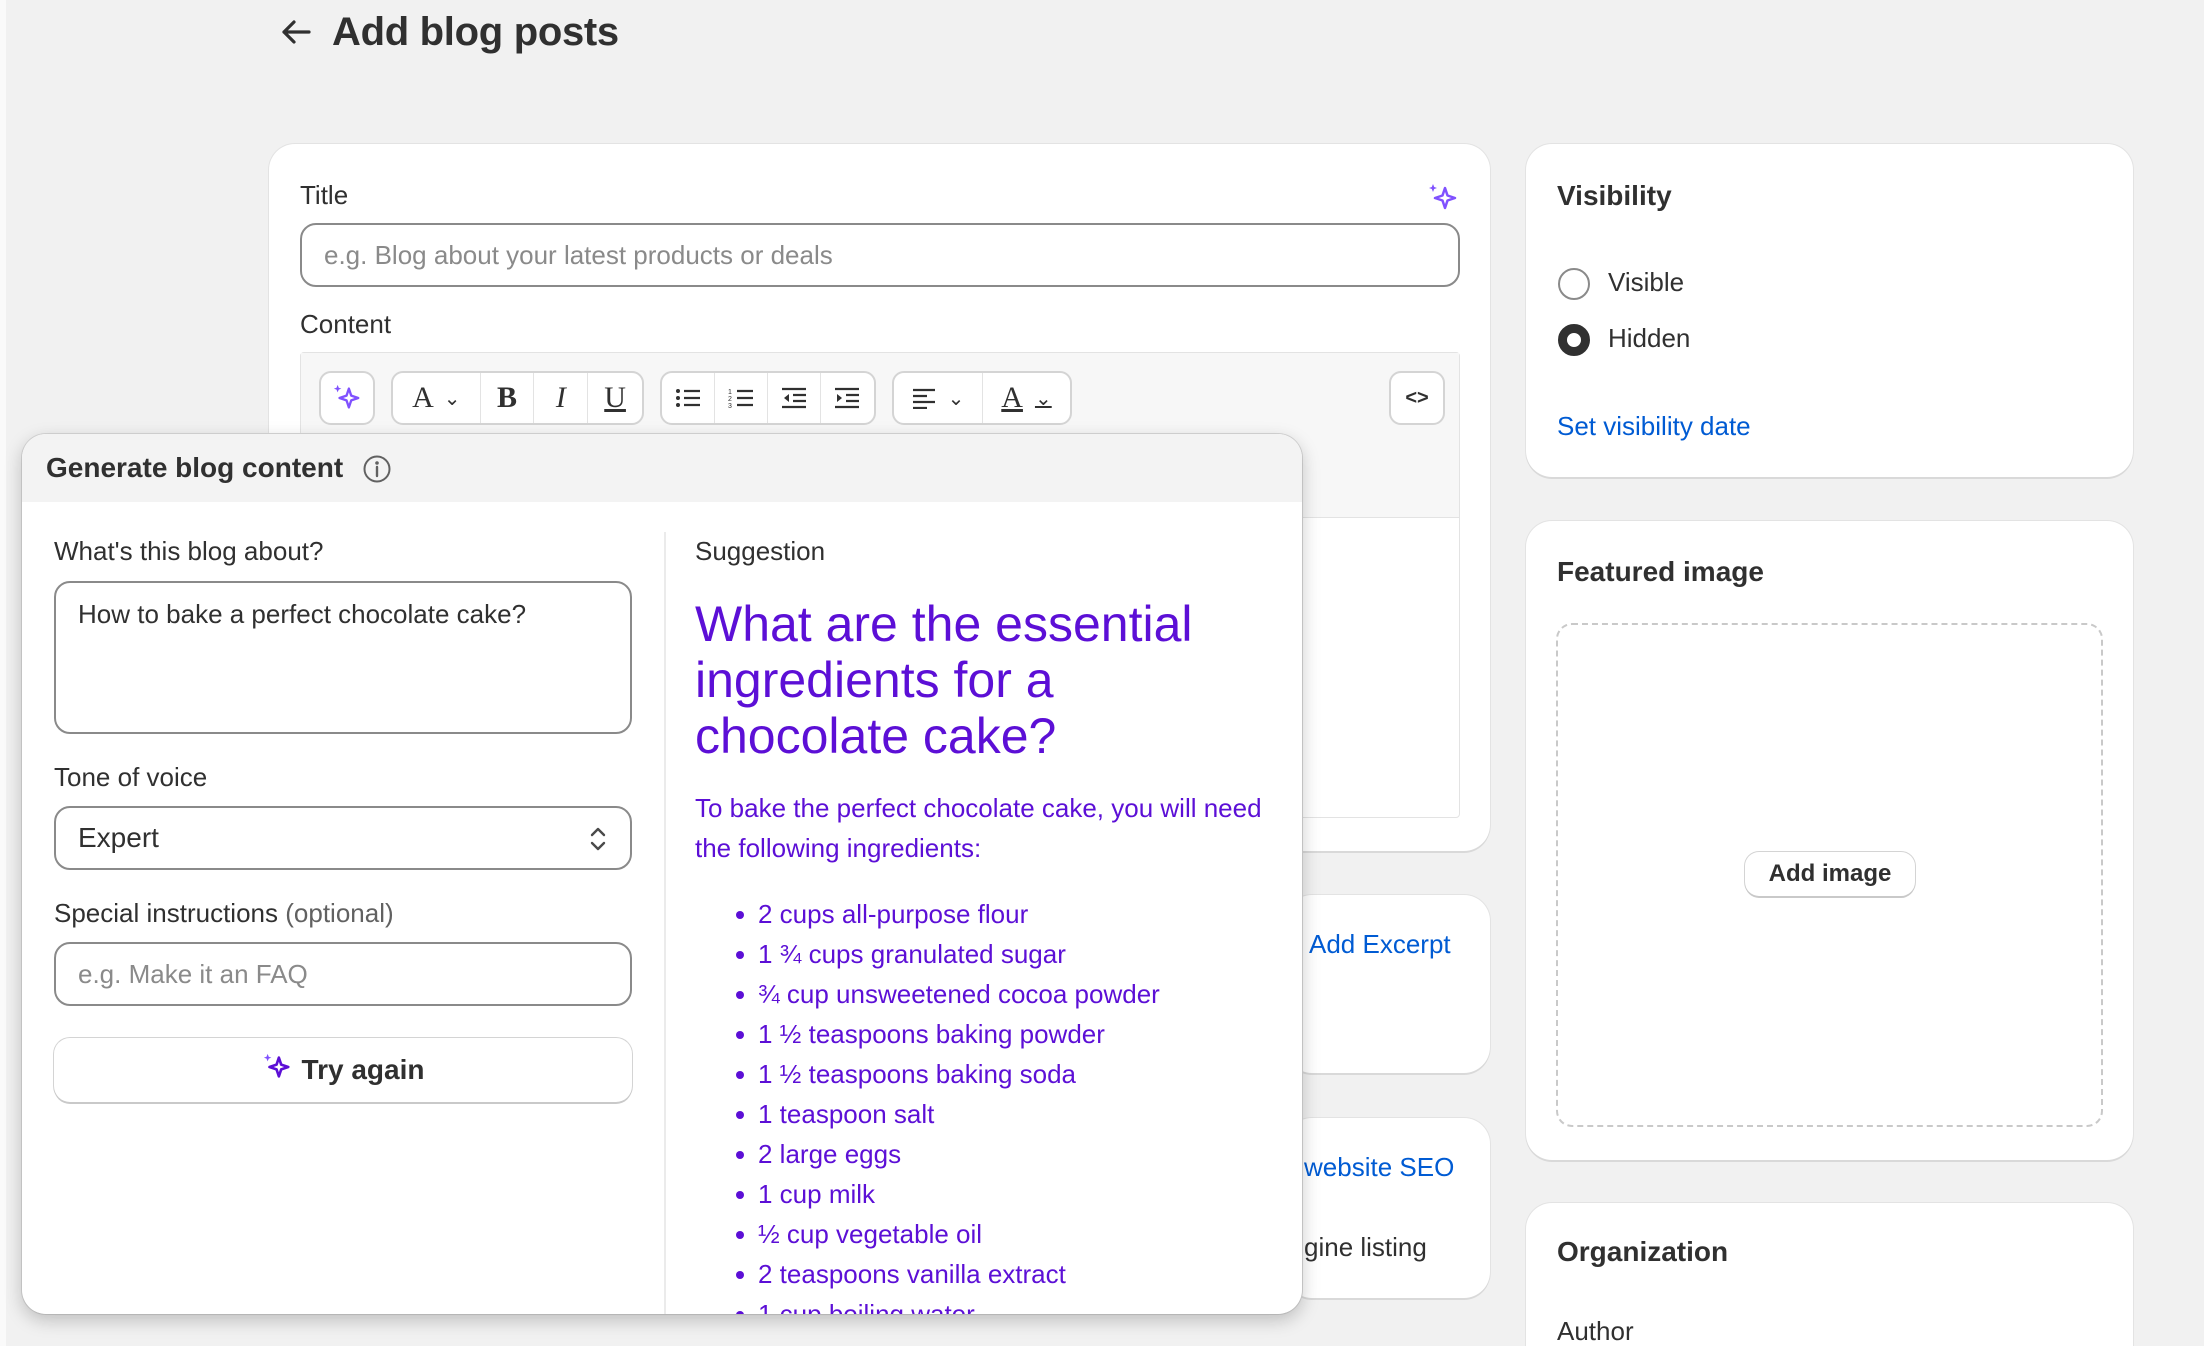  What do you see at coordinates (296, 32) in the screenshot?
I see `back-arrow-icon` at bounding box center [296, 32].